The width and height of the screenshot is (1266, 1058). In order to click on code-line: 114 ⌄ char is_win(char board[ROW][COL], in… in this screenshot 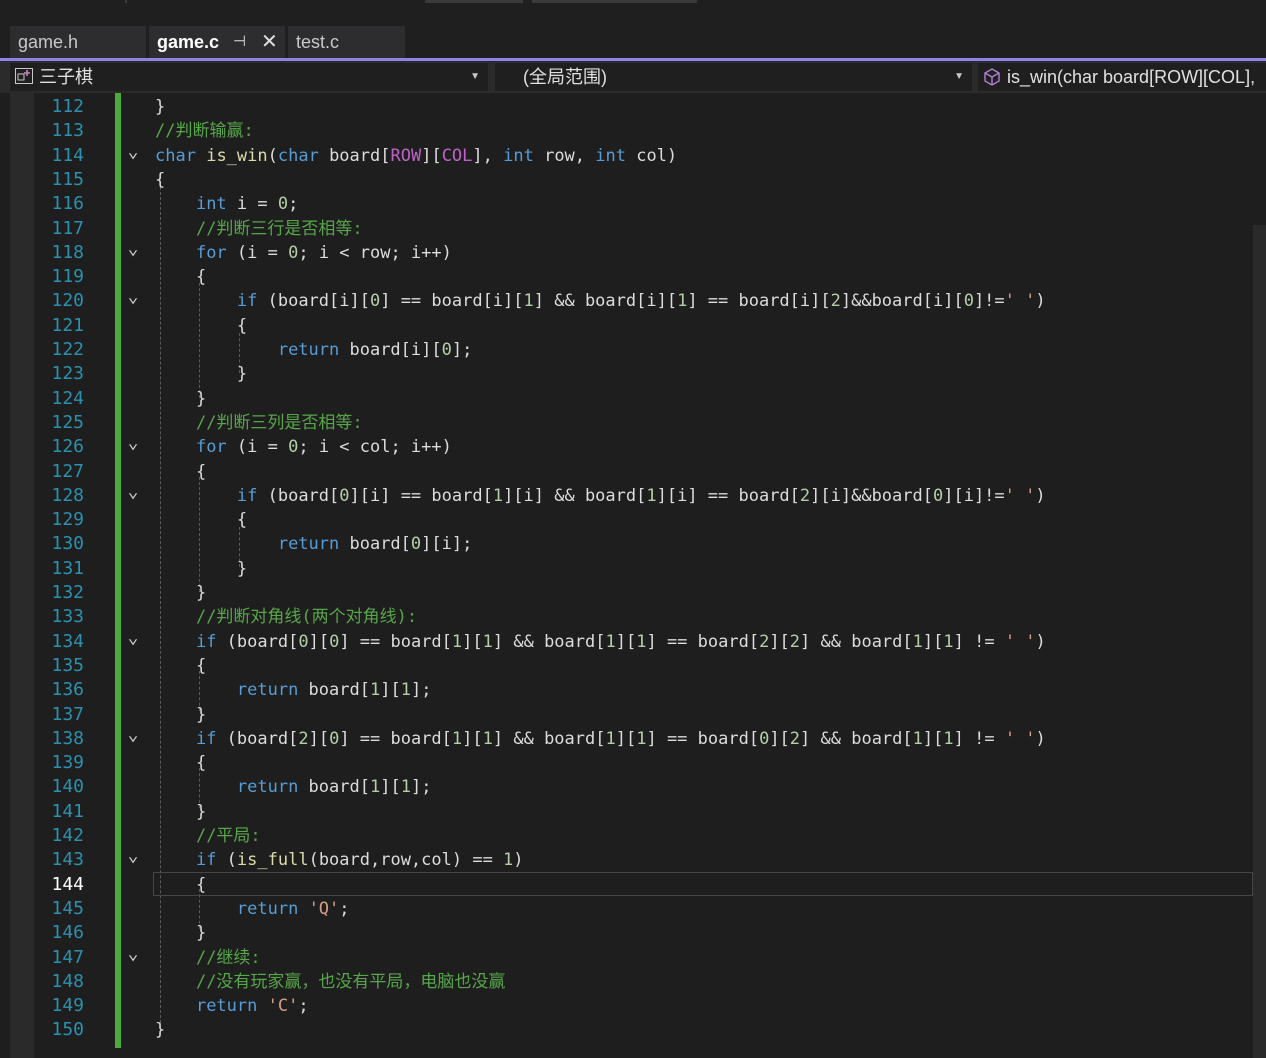, I will do `click(633, 155)`.